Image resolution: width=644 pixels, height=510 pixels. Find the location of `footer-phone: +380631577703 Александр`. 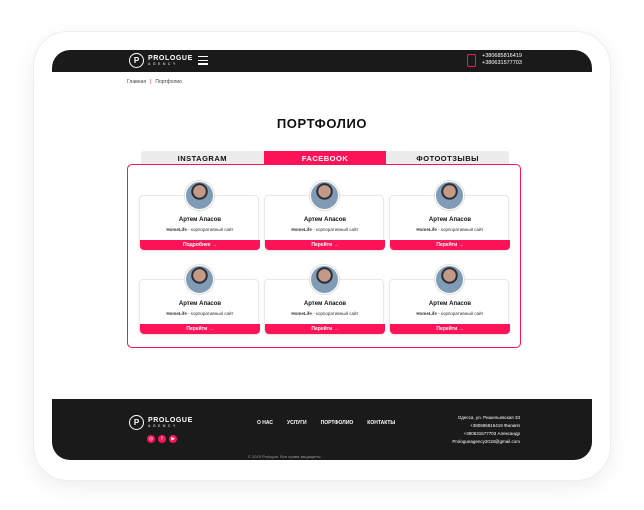

footer-phone: +380631577703 Александр is located at coordinates (486, 434).